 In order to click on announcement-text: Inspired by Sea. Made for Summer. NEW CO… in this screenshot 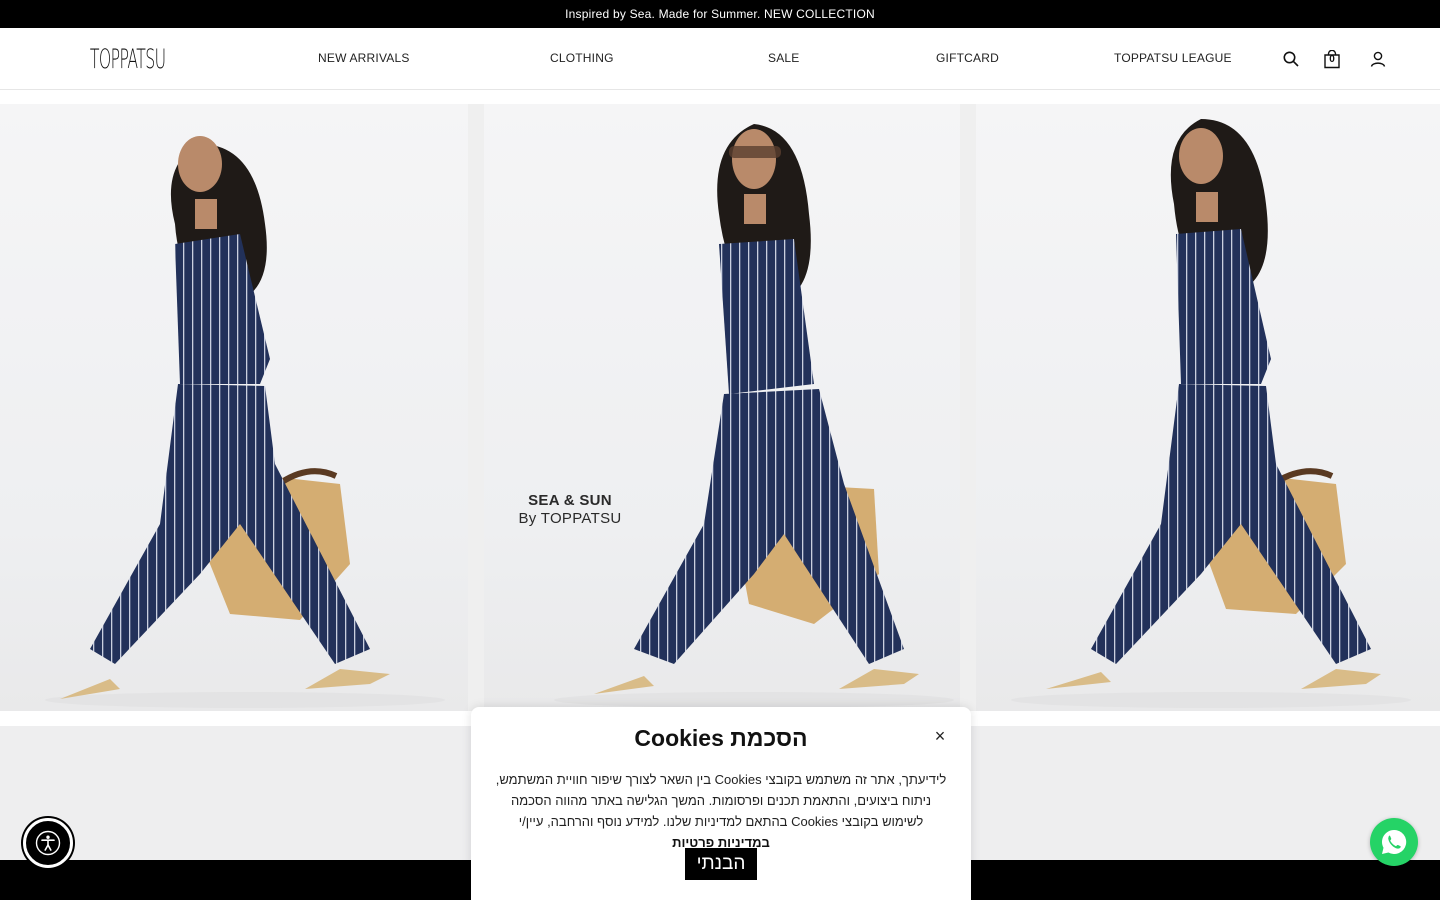, I will do `click(720, 14)`.